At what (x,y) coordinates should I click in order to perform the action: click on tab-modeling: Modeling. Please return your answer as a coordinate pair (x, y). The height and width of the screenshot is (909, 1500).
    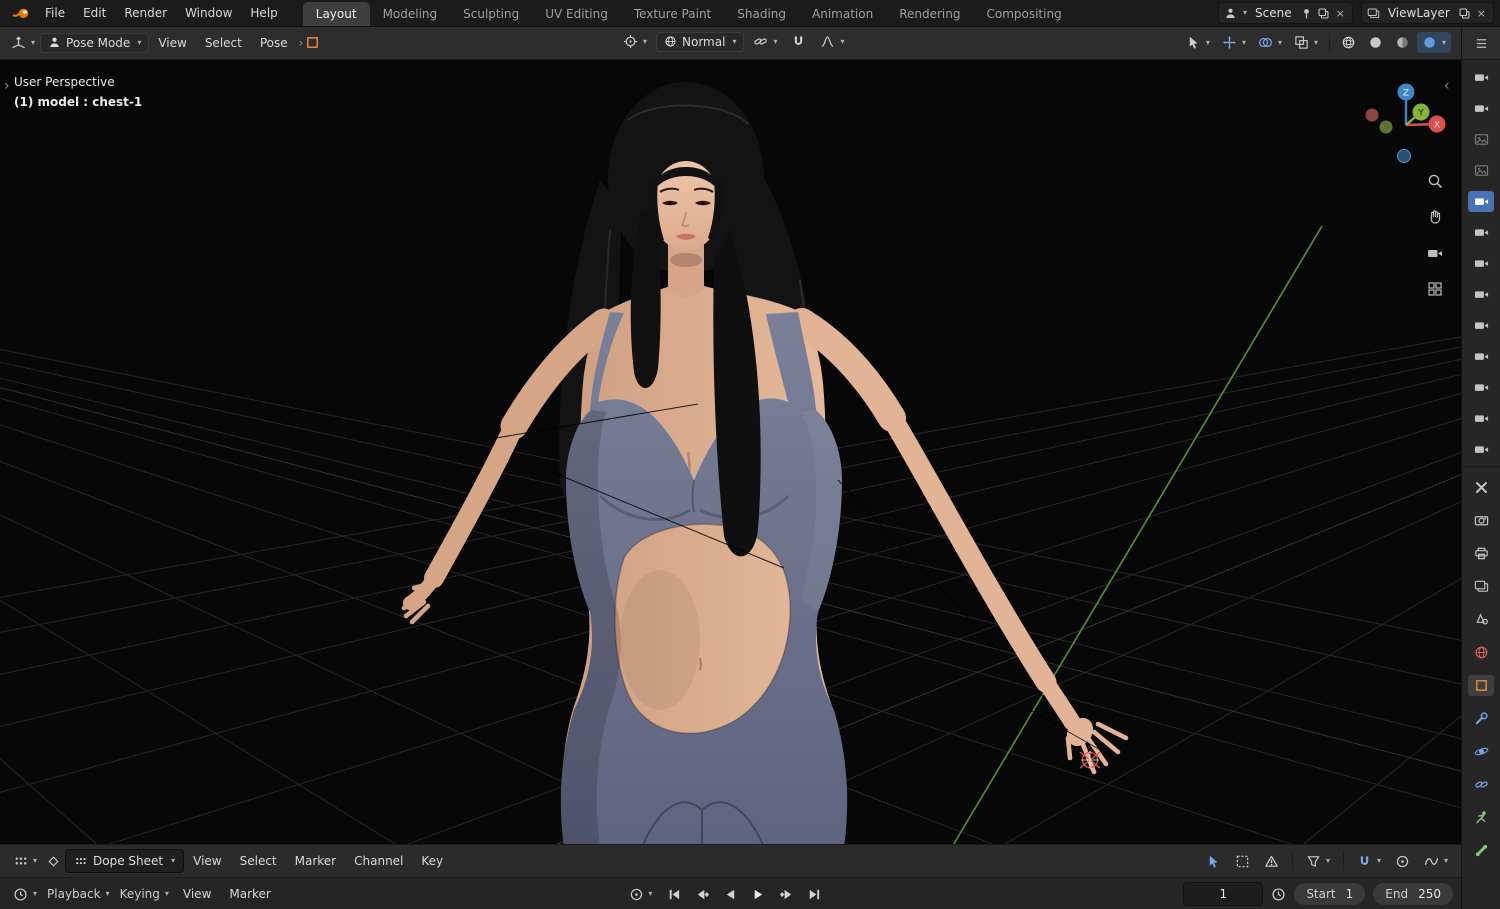
    Looking at the image, I should click on (410, 14).